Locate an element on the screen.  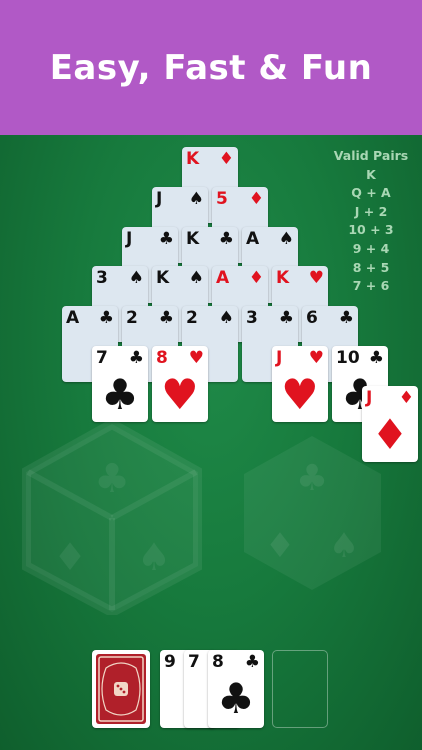
empty-card-slot is located at coordinates (300, 689).